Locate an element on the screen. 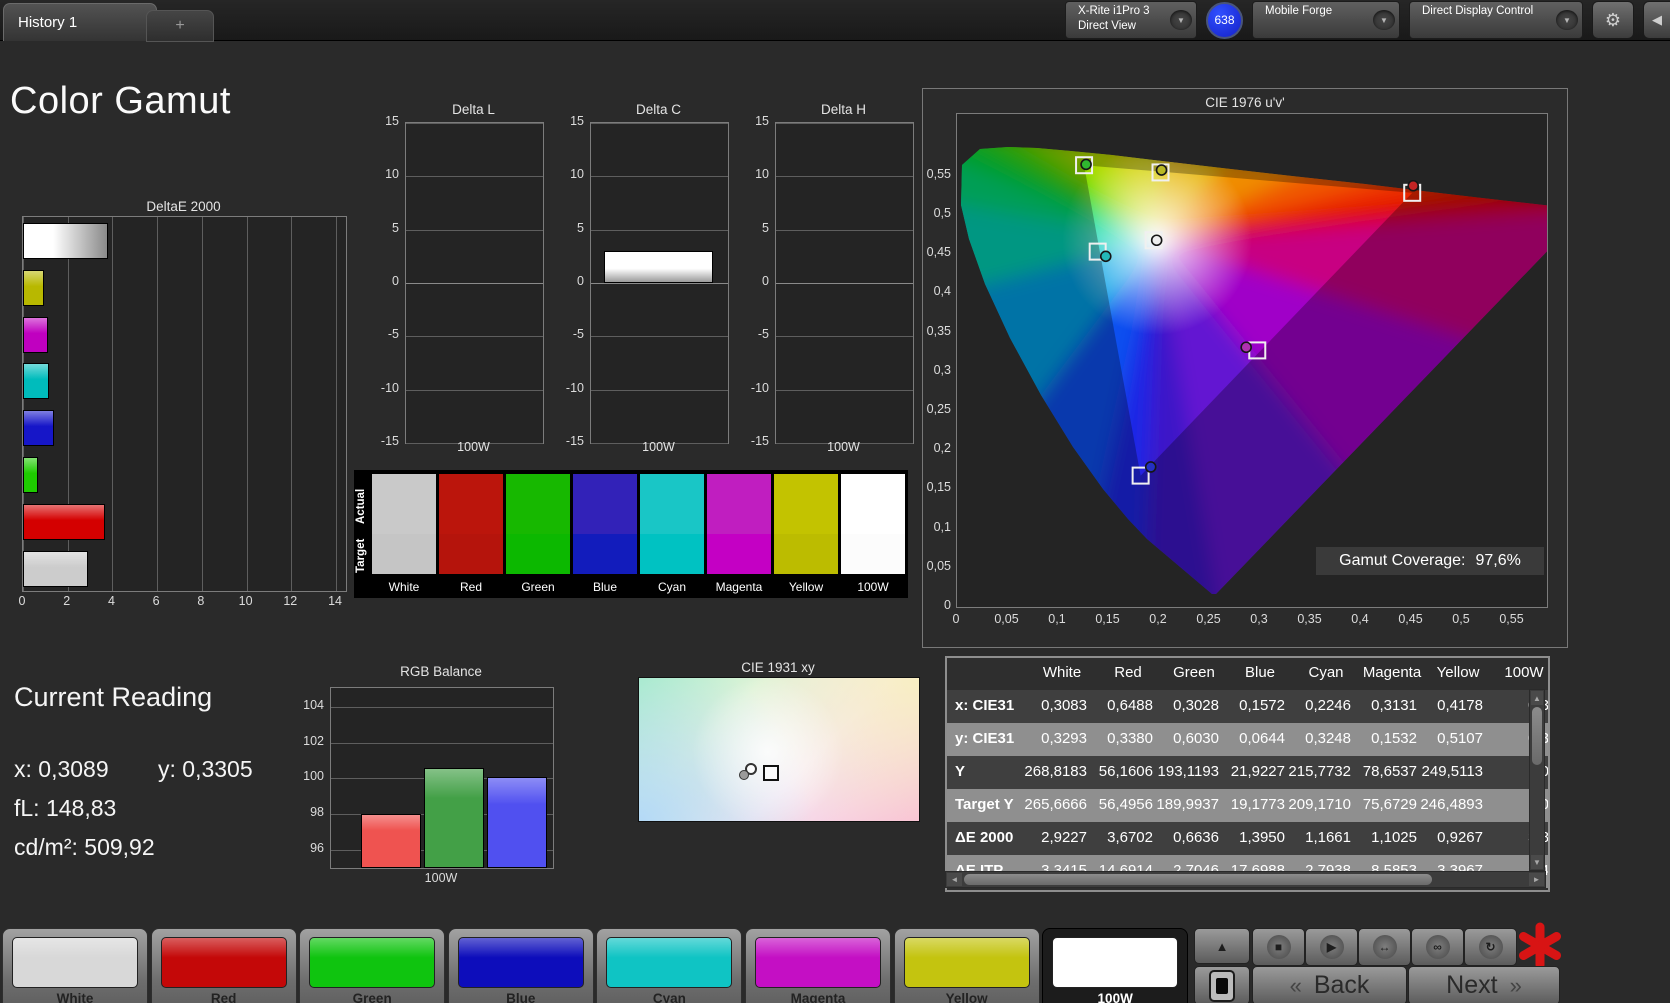  cie1976-x-tick: 0,25 is located at coordinates (1208, 619).